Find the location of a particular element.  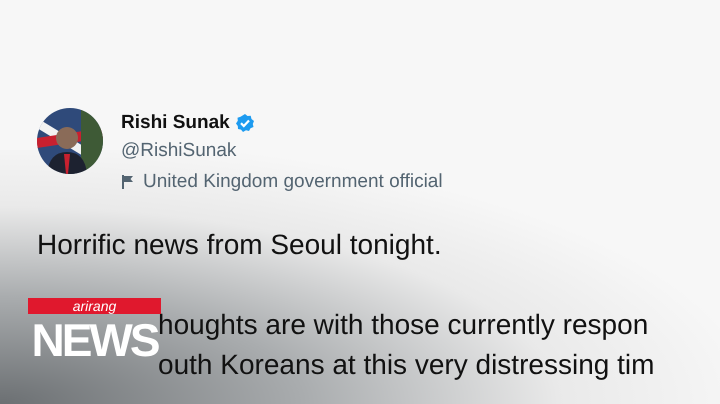

author-handle: @RishiSunak is located at coordinates (179, 151).